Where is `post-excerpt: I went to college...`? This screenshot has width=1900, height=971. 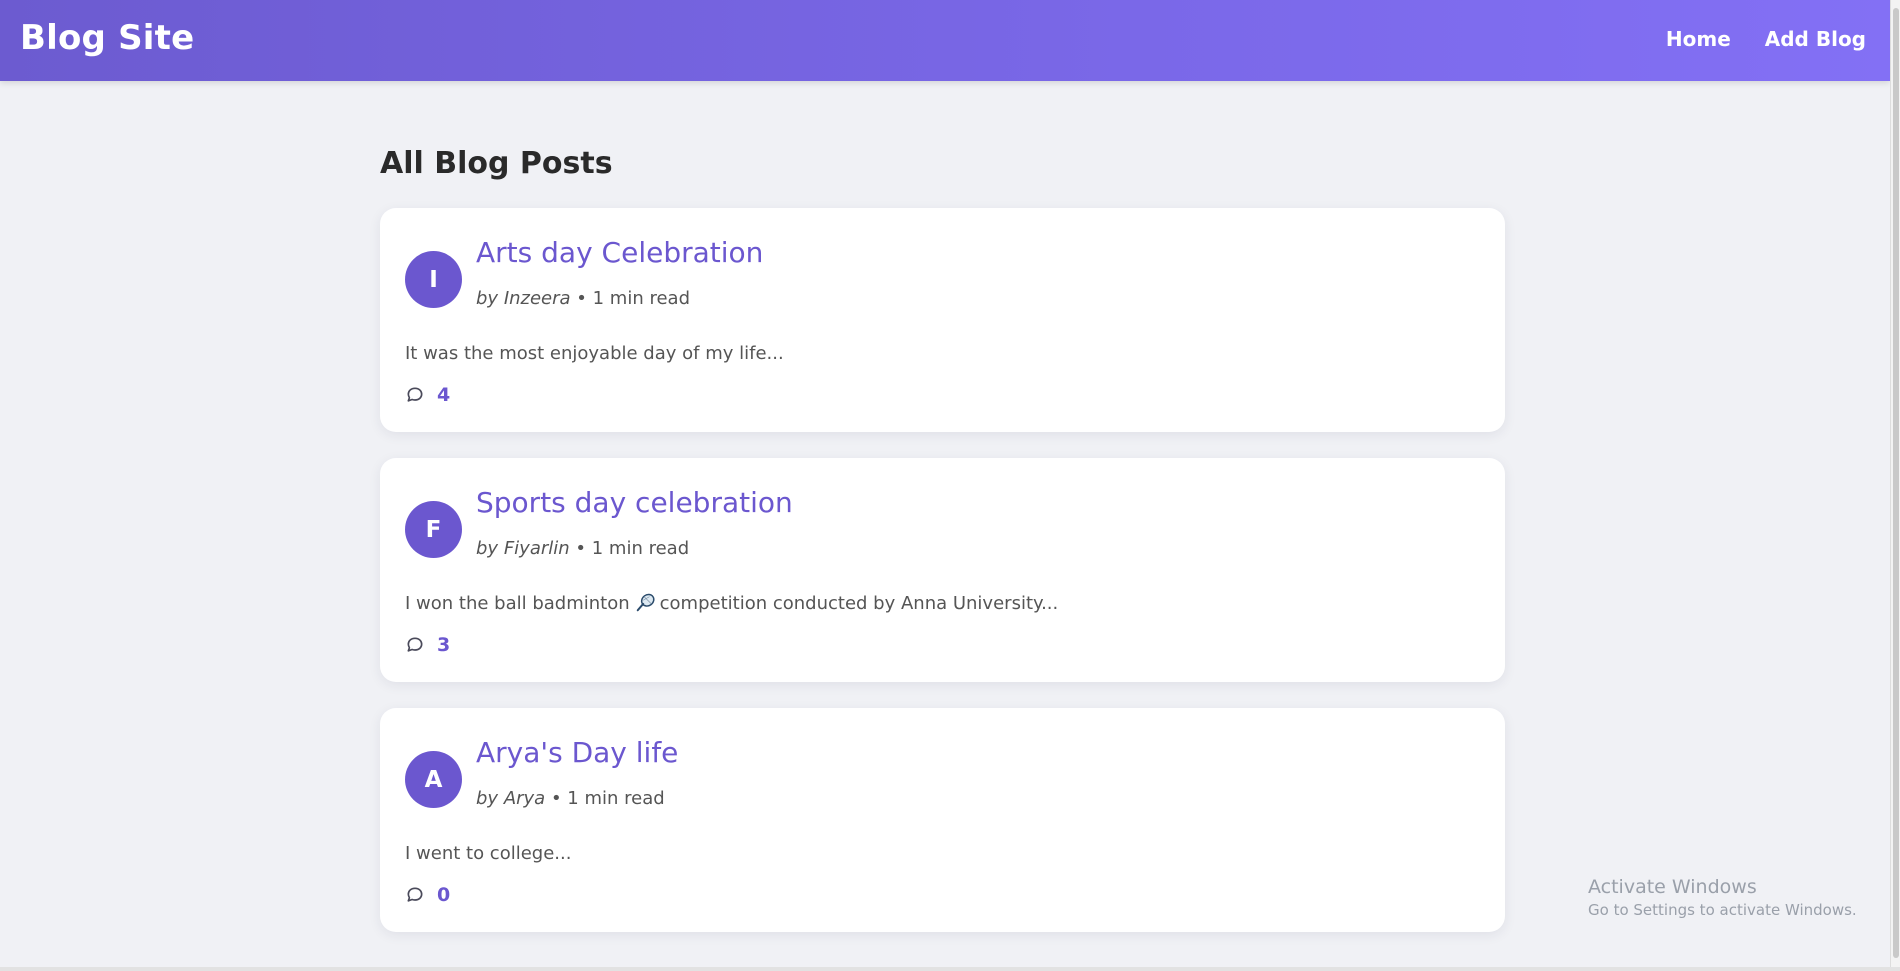
post-excerpt: I went to college... is located at coordinates (488, 853).